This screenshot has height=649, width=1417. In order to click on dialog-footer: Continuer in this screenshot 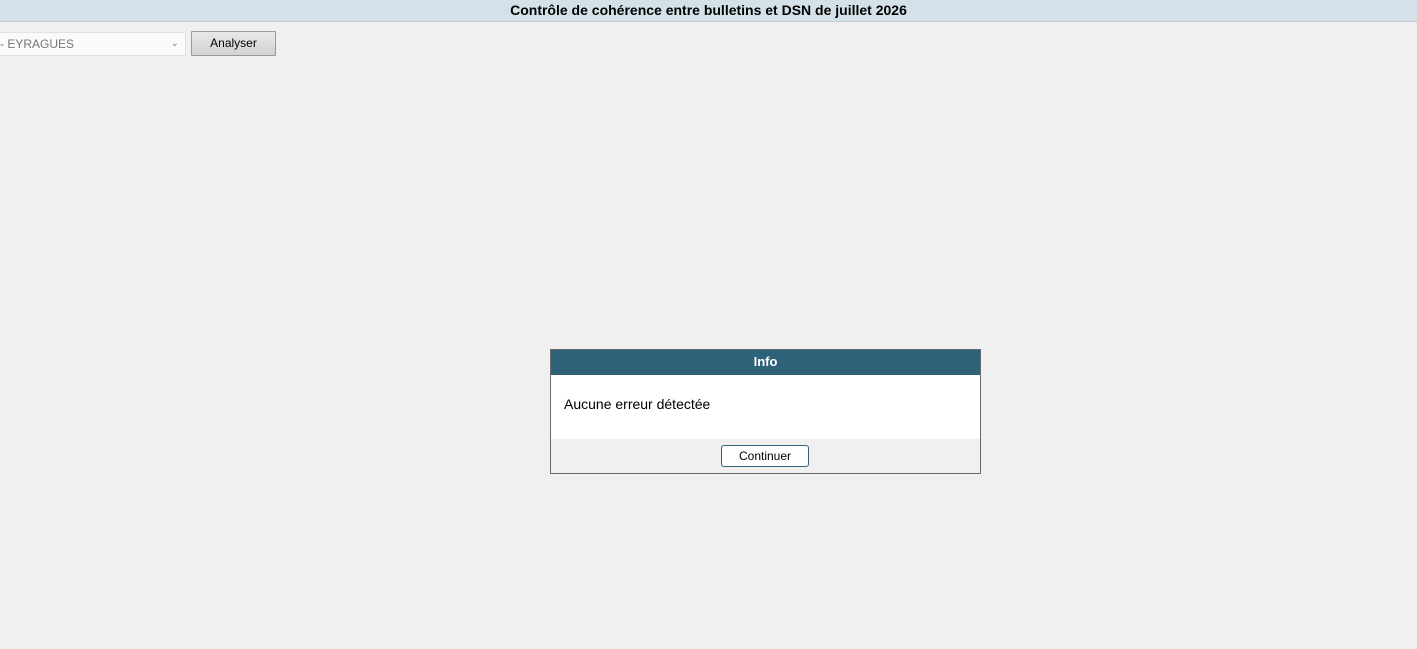, I will do `click(765, 456)`.